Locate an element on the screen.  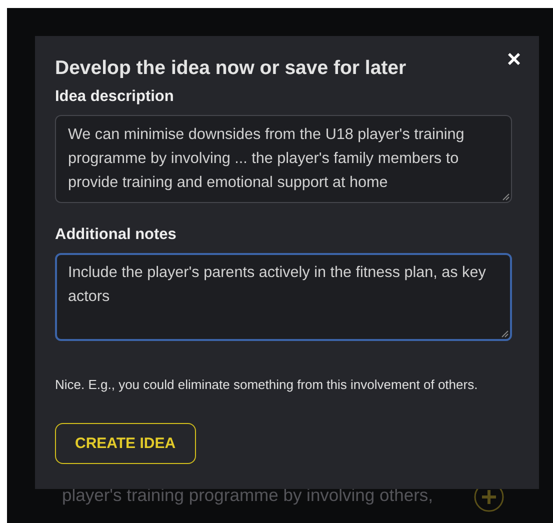
close-button: × is located at coordinates (513, 60).